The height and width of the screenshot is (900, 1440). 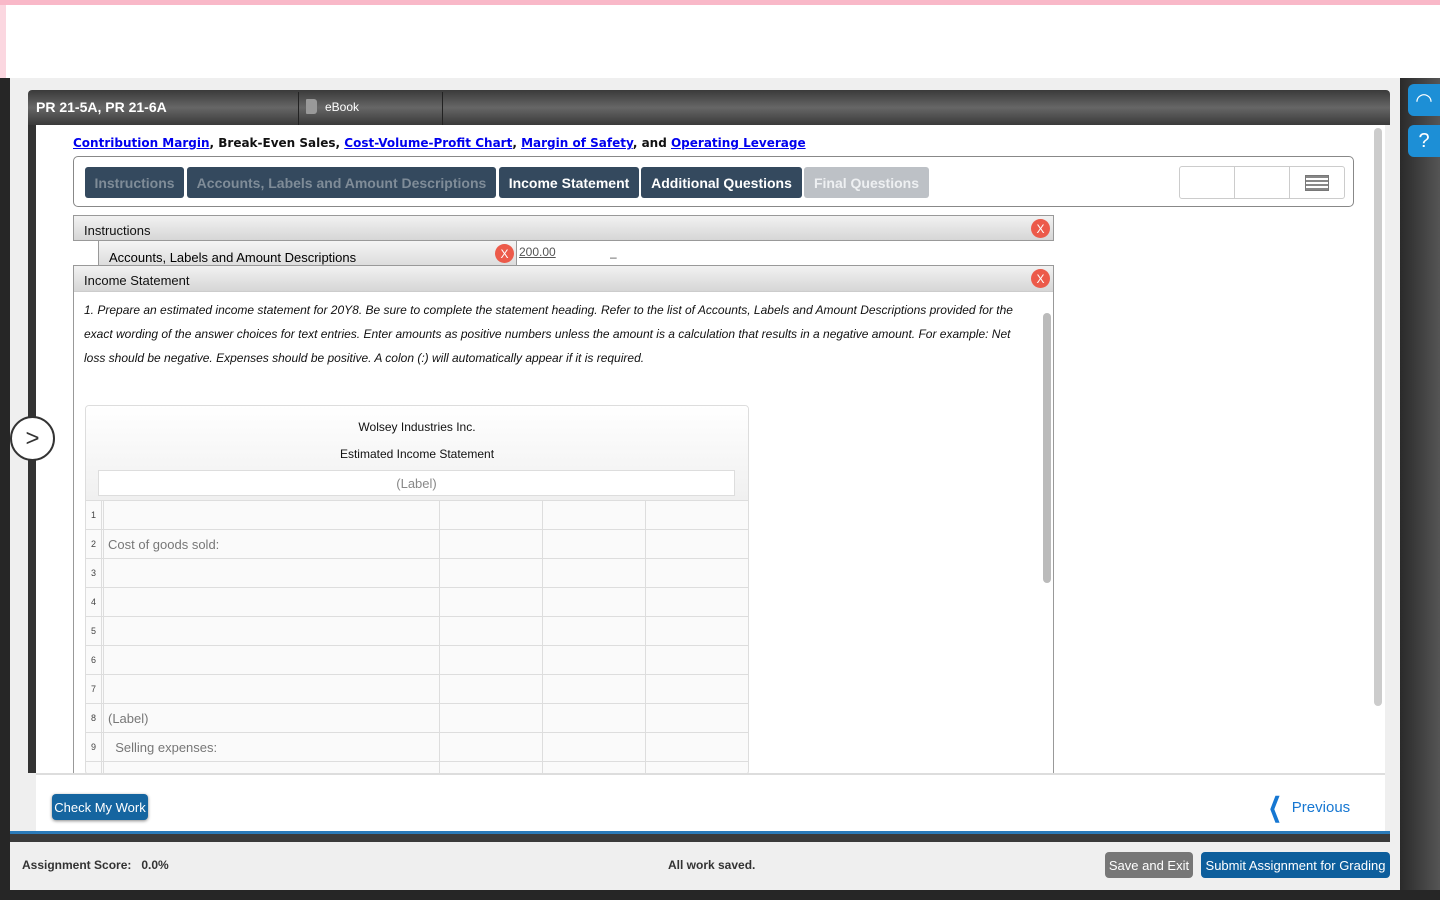 I want to click on table-row: 8 (Label), so click(x=417, y=717).